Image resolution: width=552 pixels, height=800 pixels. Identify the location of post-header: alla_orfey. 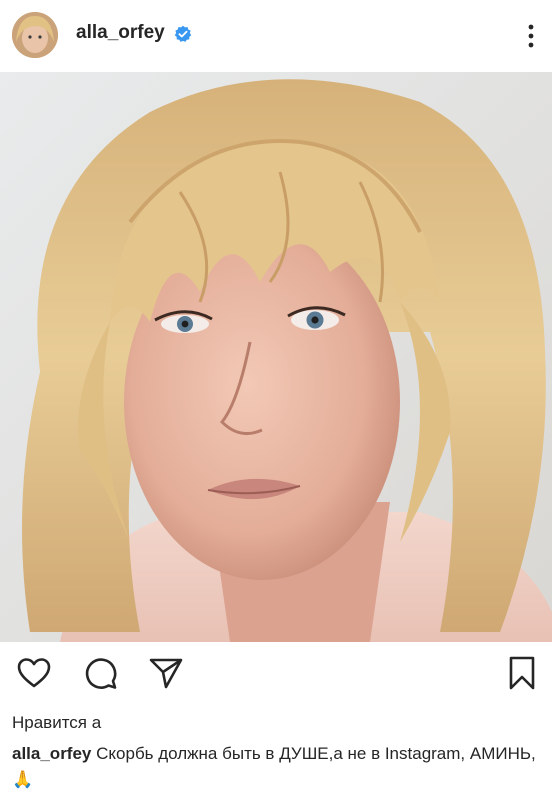
(276, 35).